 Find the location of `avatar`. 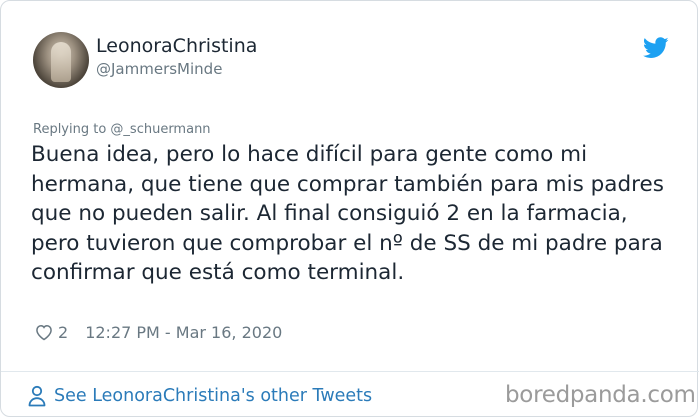

avatar is located at coordinates (61, 60).